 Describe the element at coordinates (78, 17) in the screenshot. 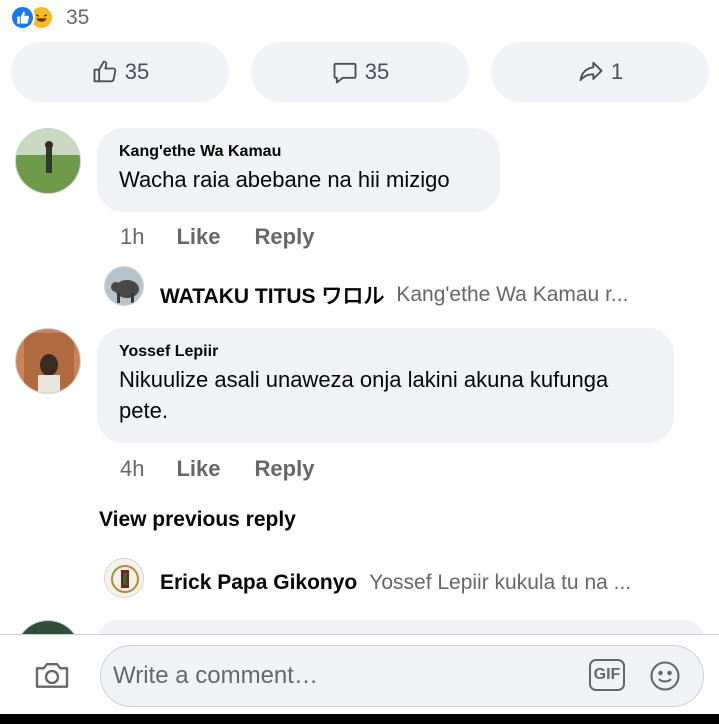

I see `reaction-count: 35` at that location.